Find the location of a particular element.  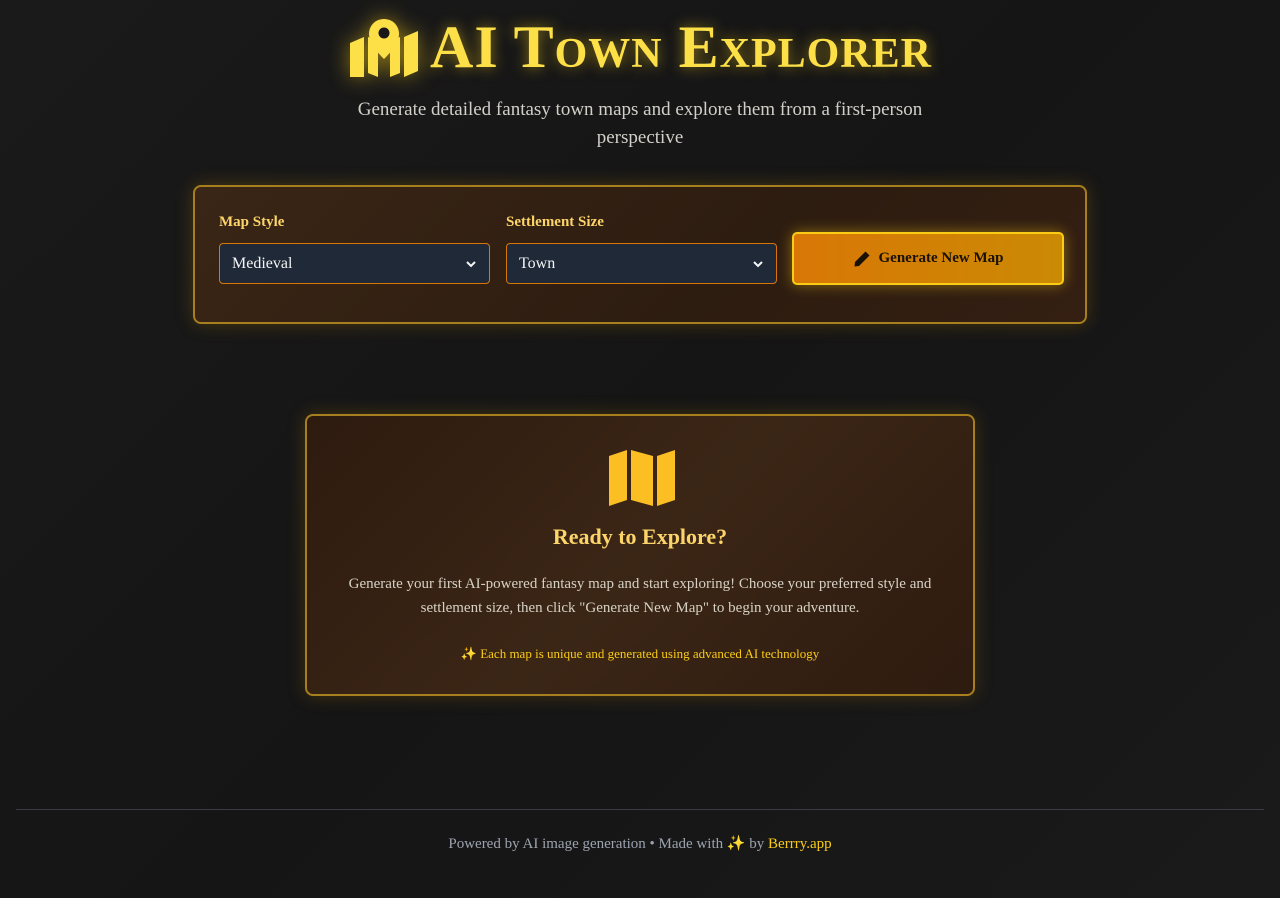

map-style-value: Medieval is located at coordinates (262, 263).